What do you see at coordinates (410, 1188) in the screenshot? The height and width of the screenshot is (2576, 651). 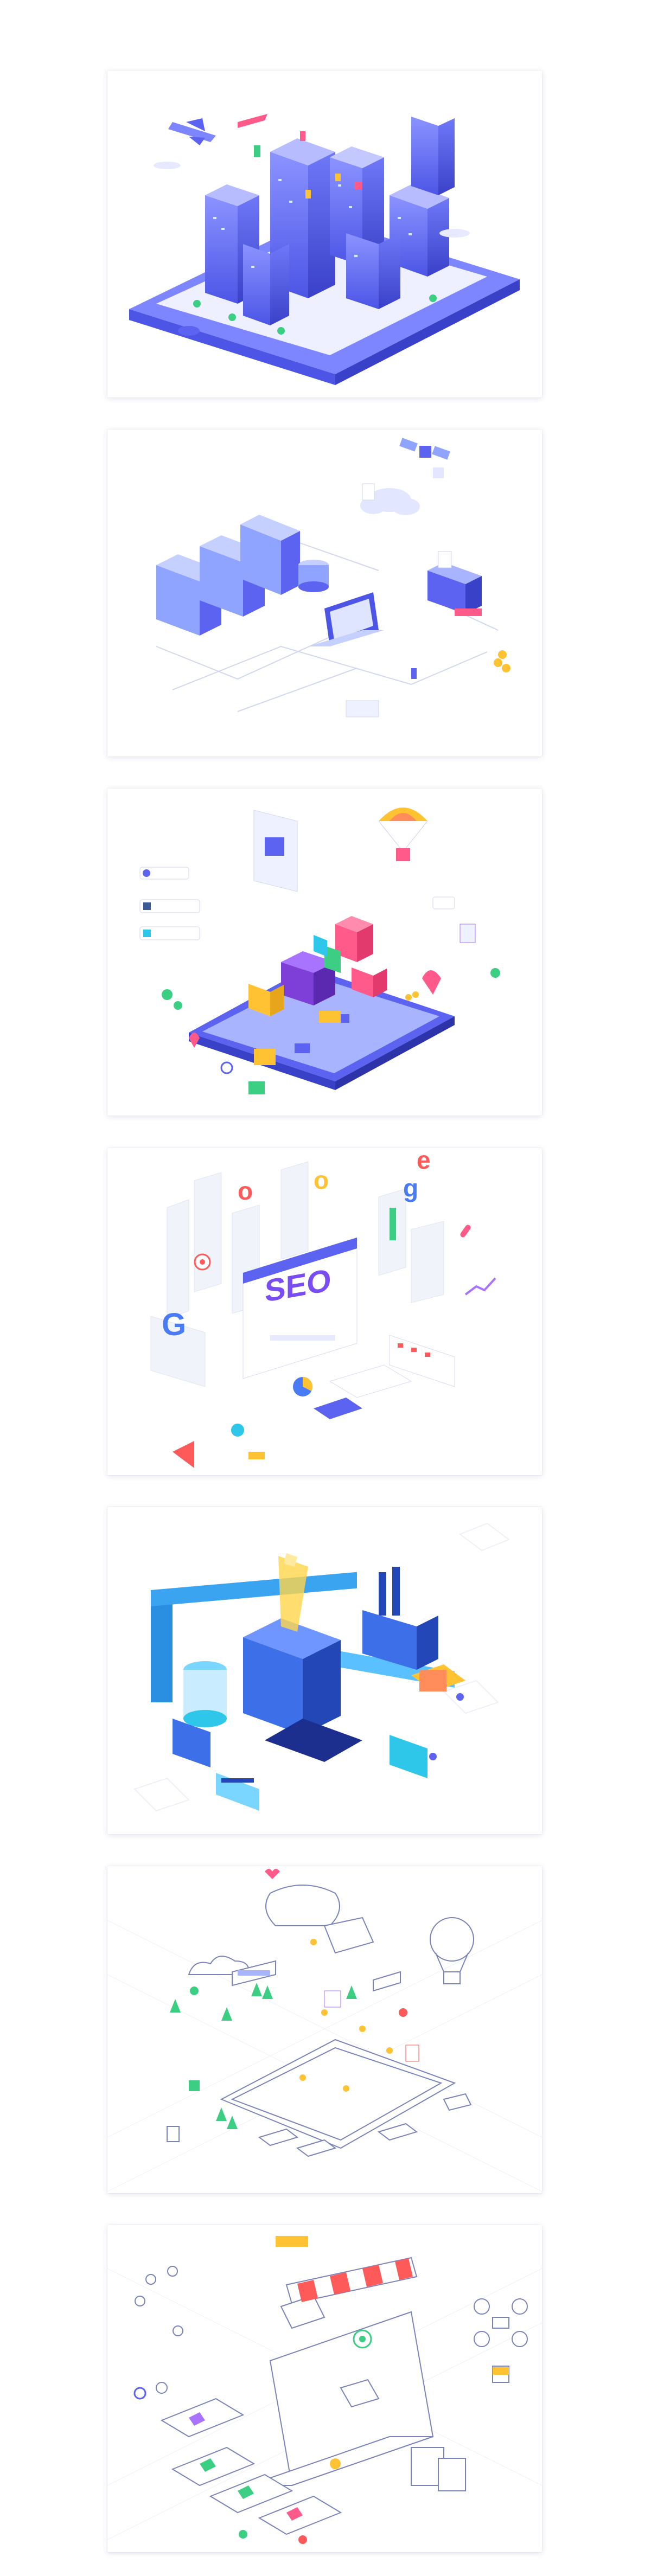 I see `google-letter-g2: g` at bounding box center [410, 1188].